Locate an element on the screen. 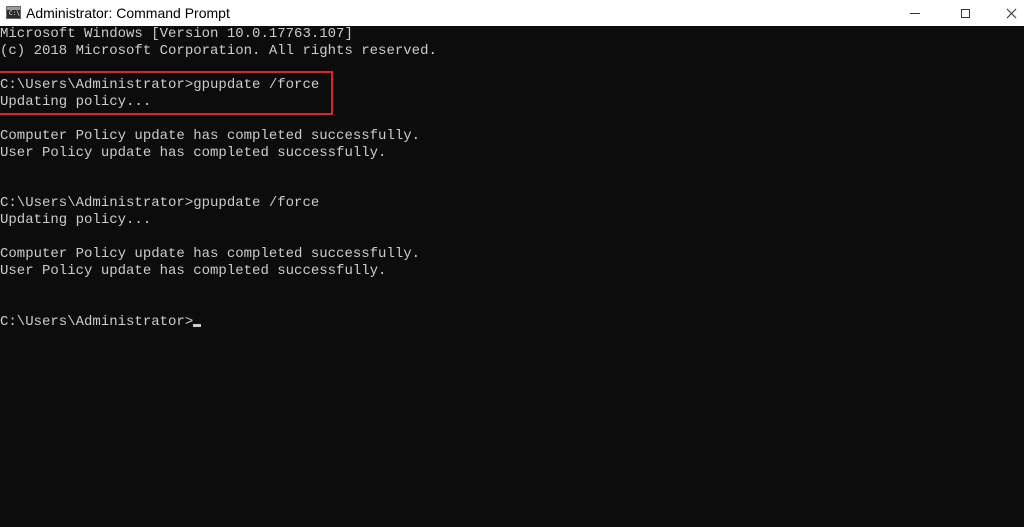 The height and width of the screenshot is (527, 1024). cmd-icon: C:\ is located at coordinates (13, 12).